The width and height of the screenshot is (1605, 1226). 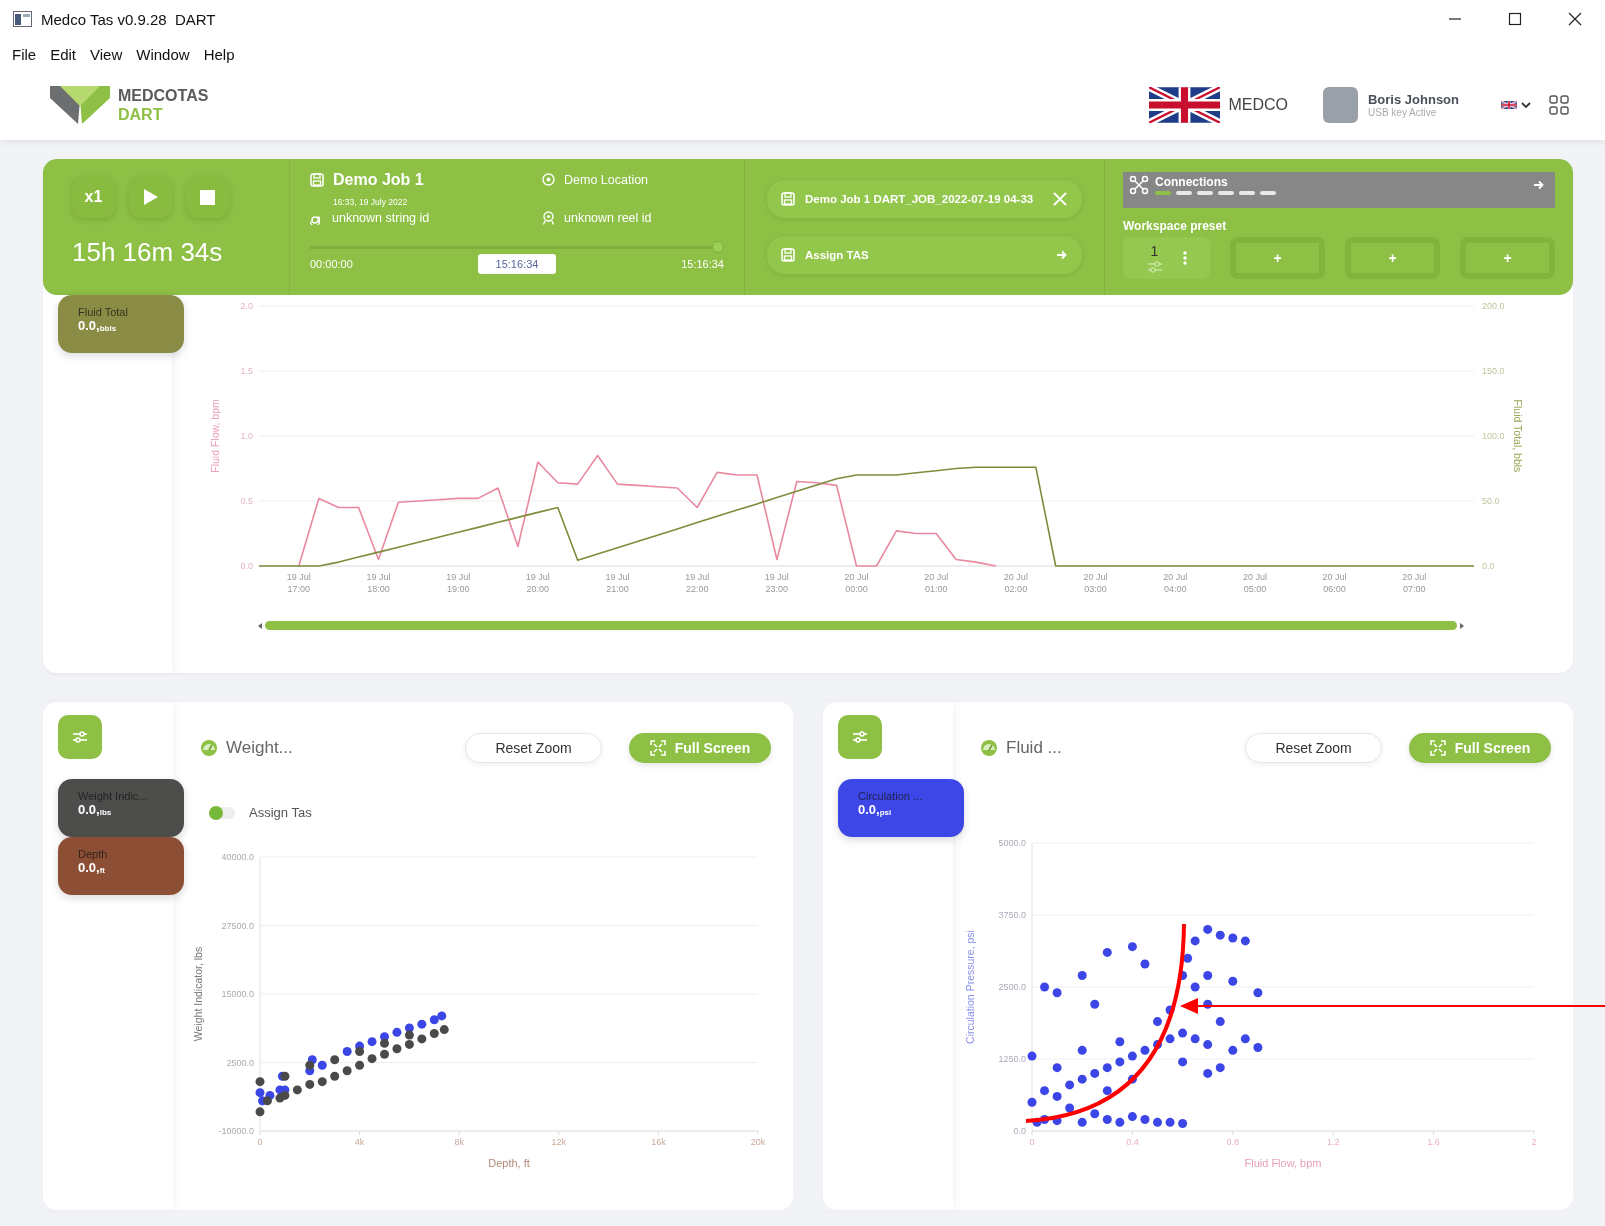 I want to click on axis-tick-label: 20 Jul 05:00, so click(x=1254, y=583).